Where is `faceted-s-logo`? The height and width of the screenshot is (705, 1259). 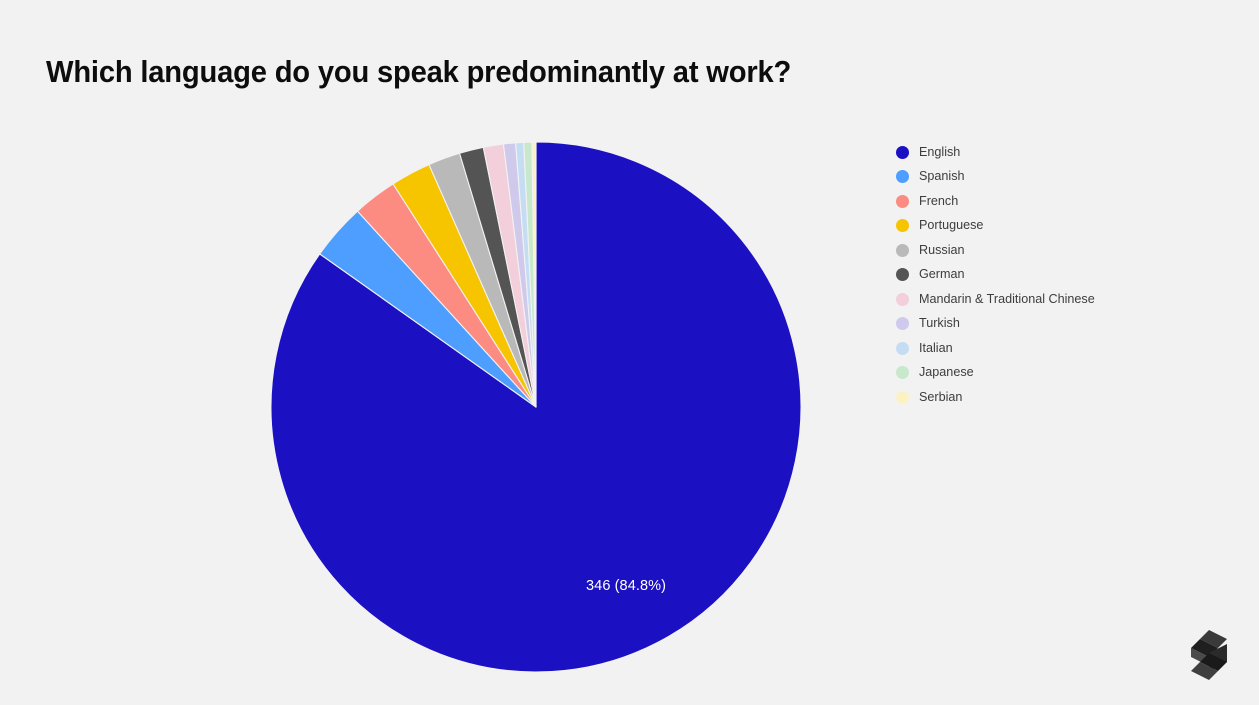
faceted-s-logo is located at coordinates (1209, 655).